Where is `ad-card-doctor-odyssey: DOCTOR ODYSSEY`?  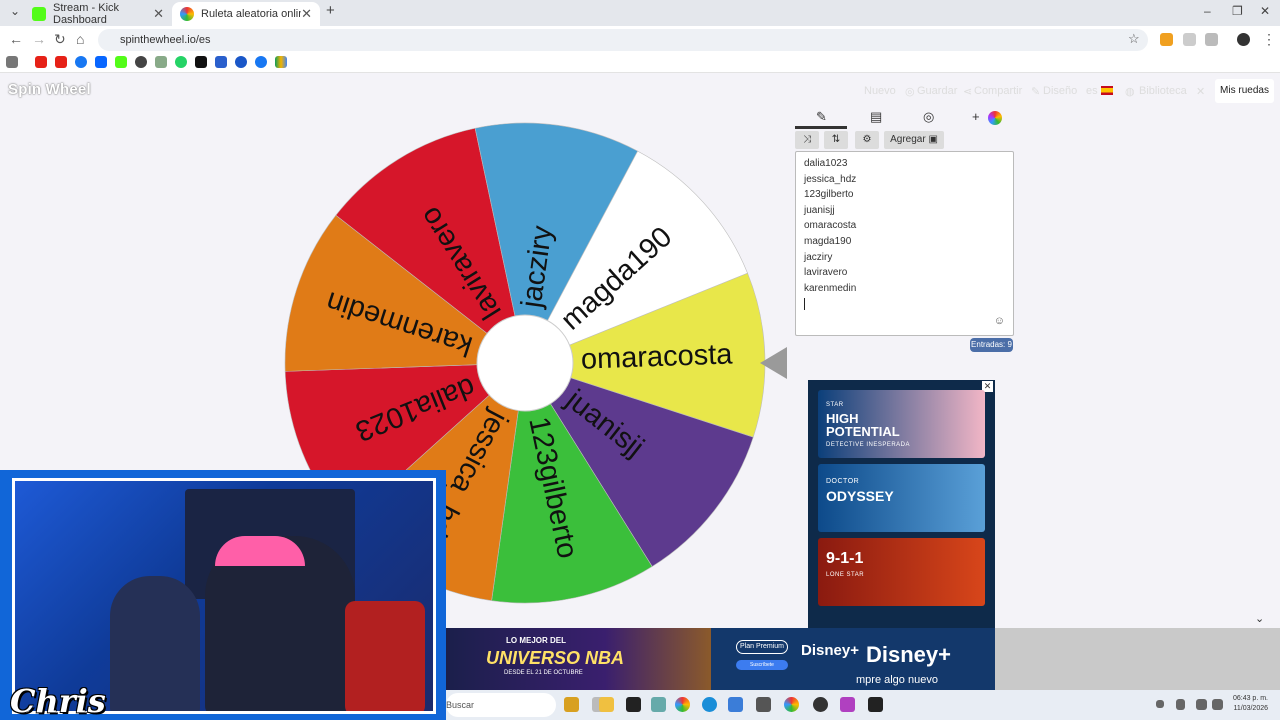
ad-card-doctor-odyssey: DOCTOR ODYSSEY is located at coordinates (901, 498).